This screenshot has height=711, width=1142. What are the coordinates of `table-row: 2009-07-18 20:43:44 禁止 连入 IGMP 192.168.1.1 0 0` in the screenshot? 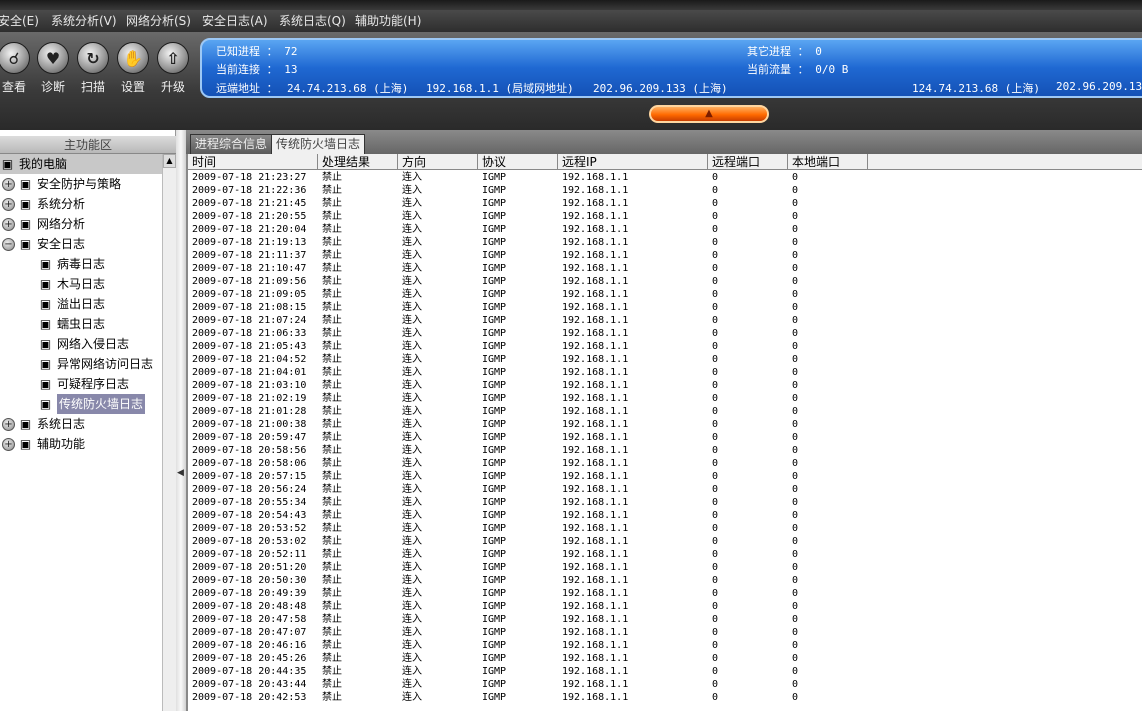 It's located at (665, 684).